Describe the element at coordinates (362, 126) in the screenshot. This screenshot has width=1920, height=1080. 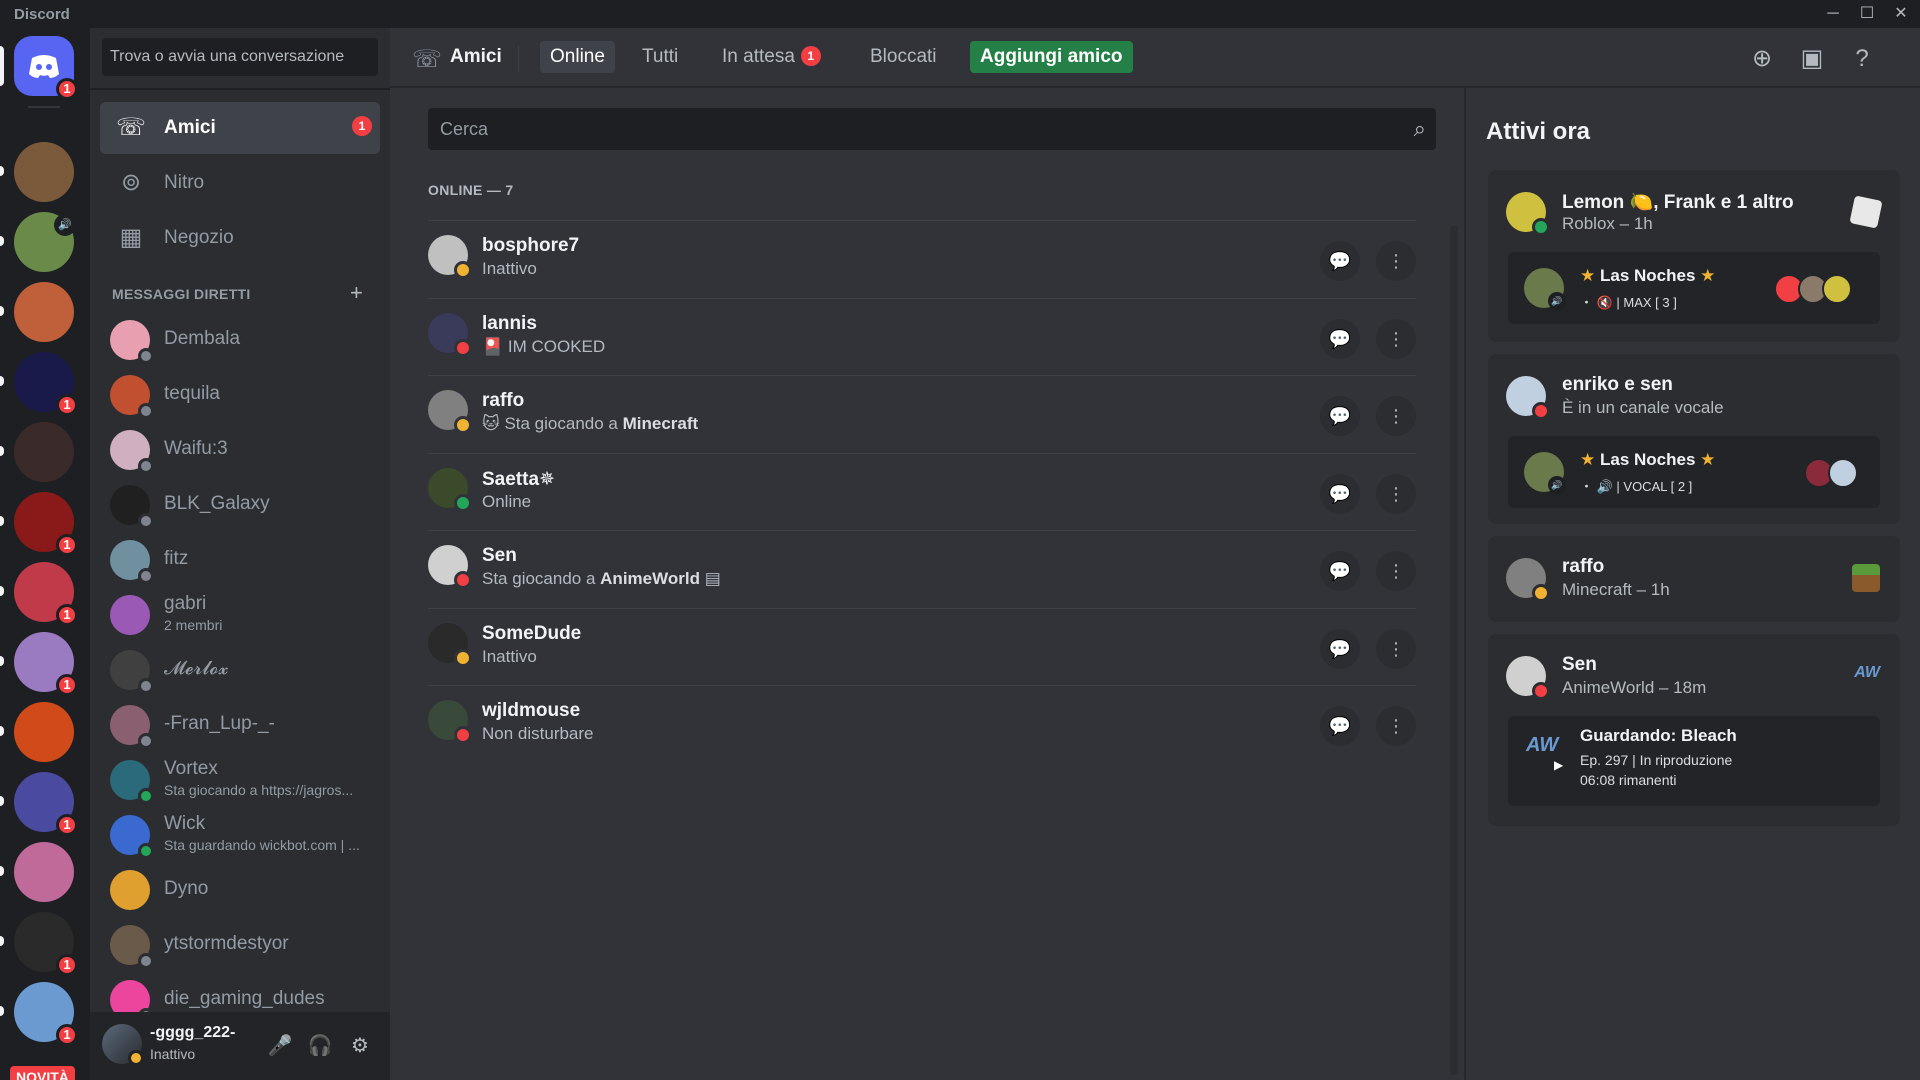
I see `nav-badge: 1` at that location.